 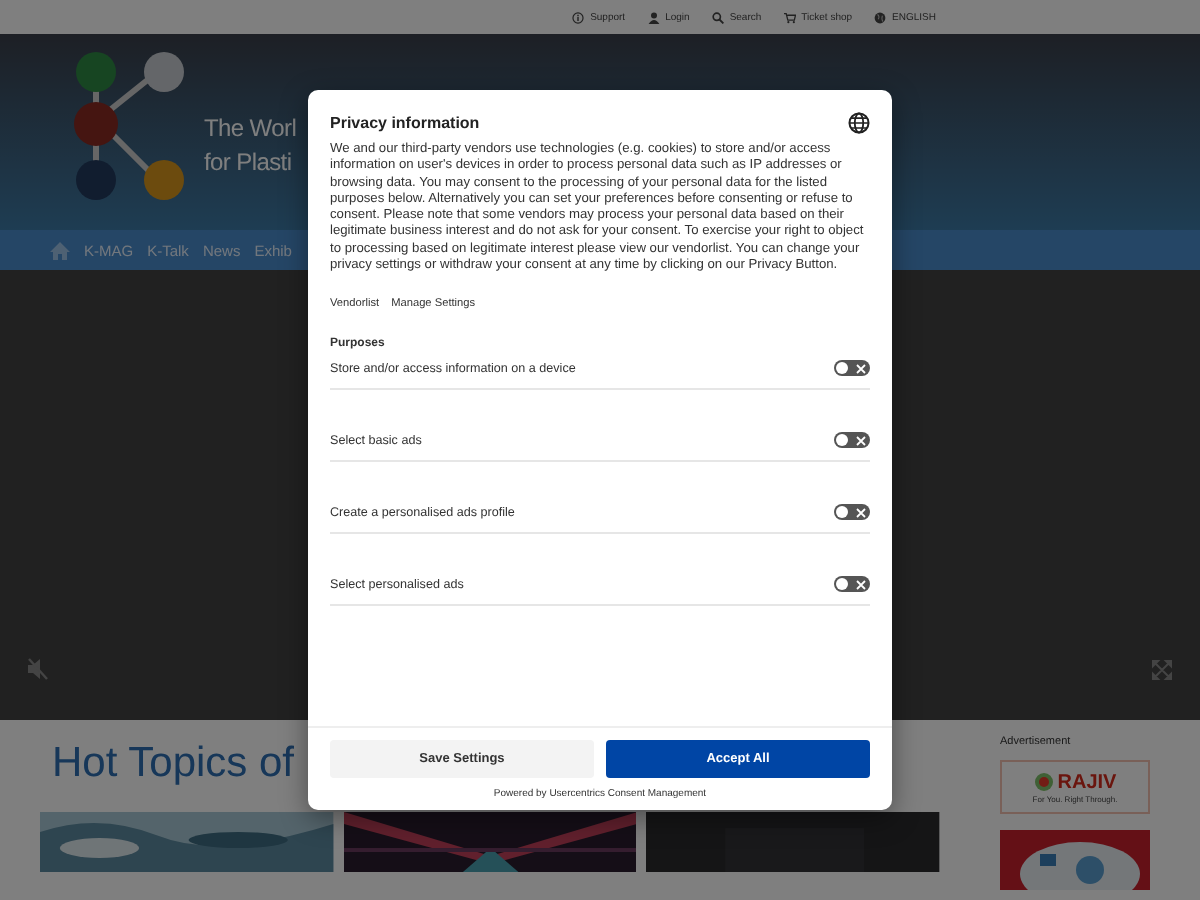 What do you see at coordinates (717, 17) in the screenshot?
I see `search-icon` at bounding box center [717, 17].